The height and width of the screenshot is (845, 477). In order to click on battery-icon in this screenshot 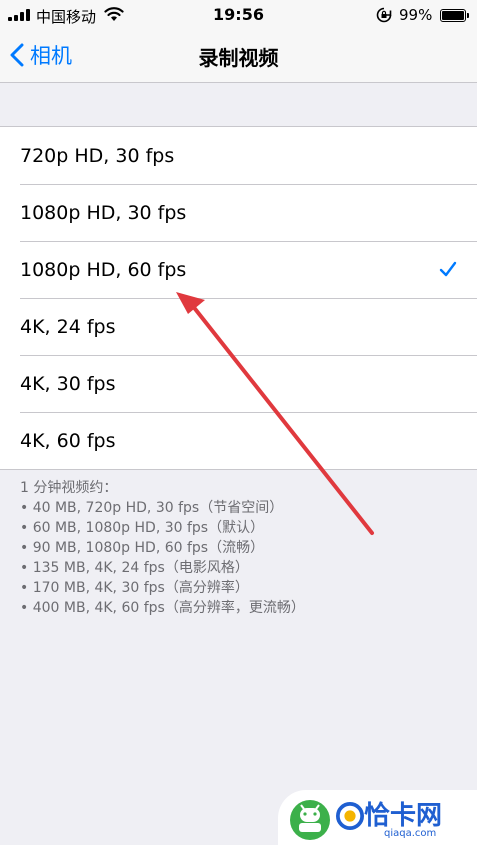, I will do `click(454, 15)`.